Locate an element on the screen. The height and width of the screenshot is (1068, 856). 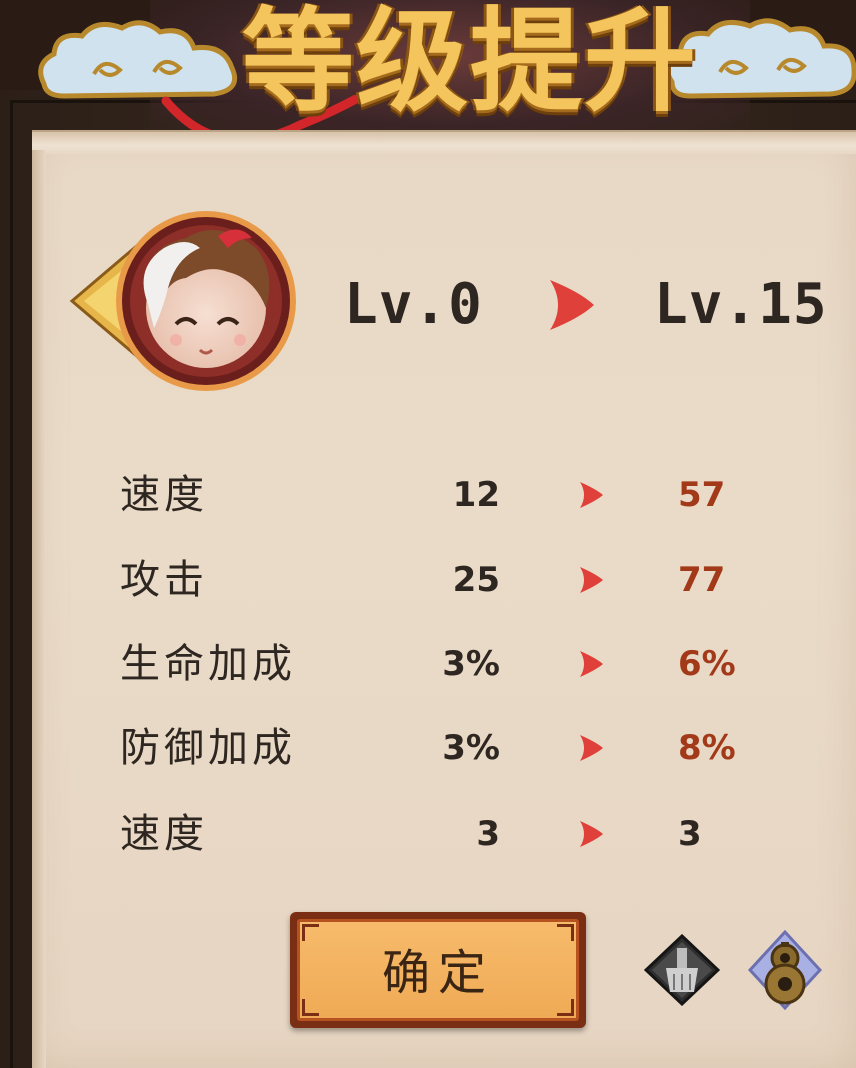
confirm-label: 确定 is located at coordinates (437, 973).